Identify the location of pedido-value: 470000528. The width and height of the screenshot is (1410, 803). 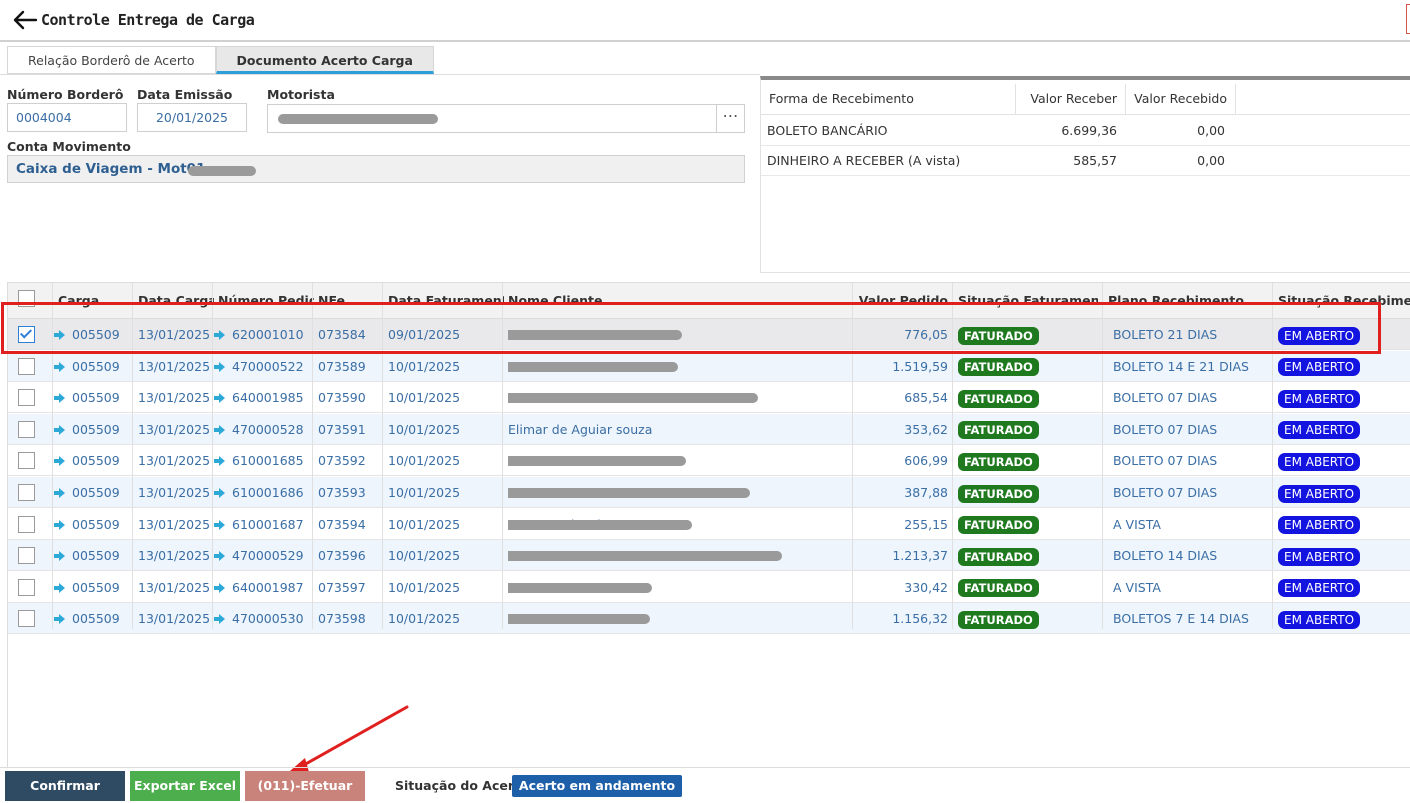
(268, 429).